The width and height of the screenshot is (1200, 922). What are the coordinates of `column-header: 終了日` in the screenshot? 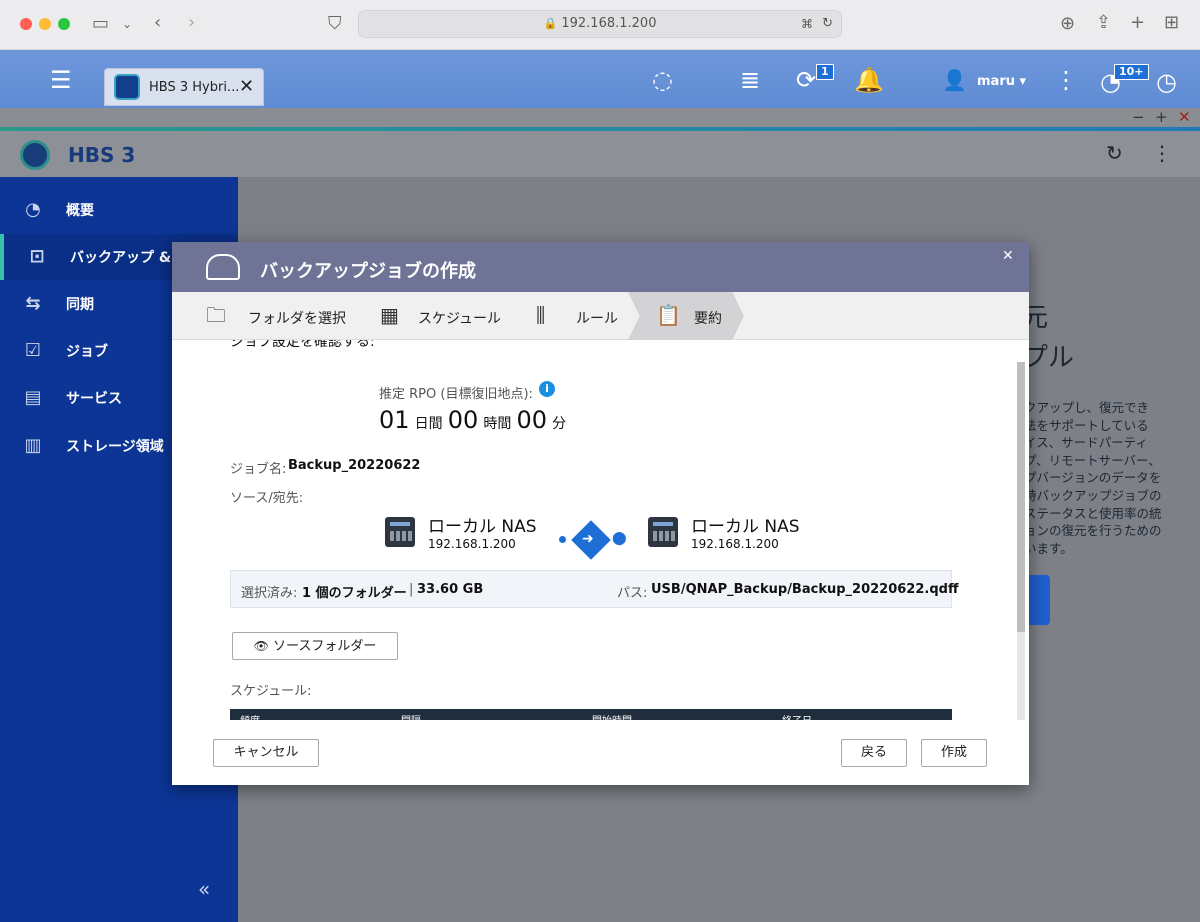 It's located at (797, 716).